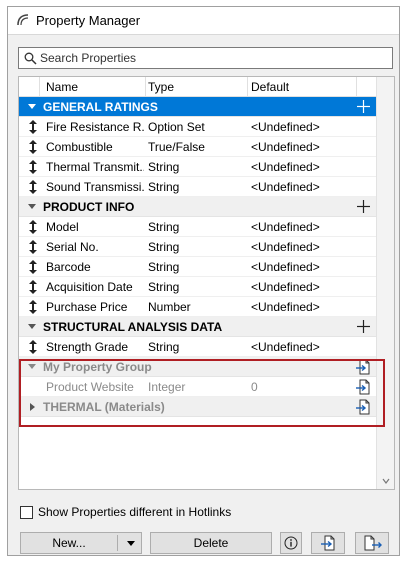 This screenshot has height=561, width=405. What do you see at coordinates (23, 20) in the screenshot?
I see `app-icon` at bounding box center [23, 20].